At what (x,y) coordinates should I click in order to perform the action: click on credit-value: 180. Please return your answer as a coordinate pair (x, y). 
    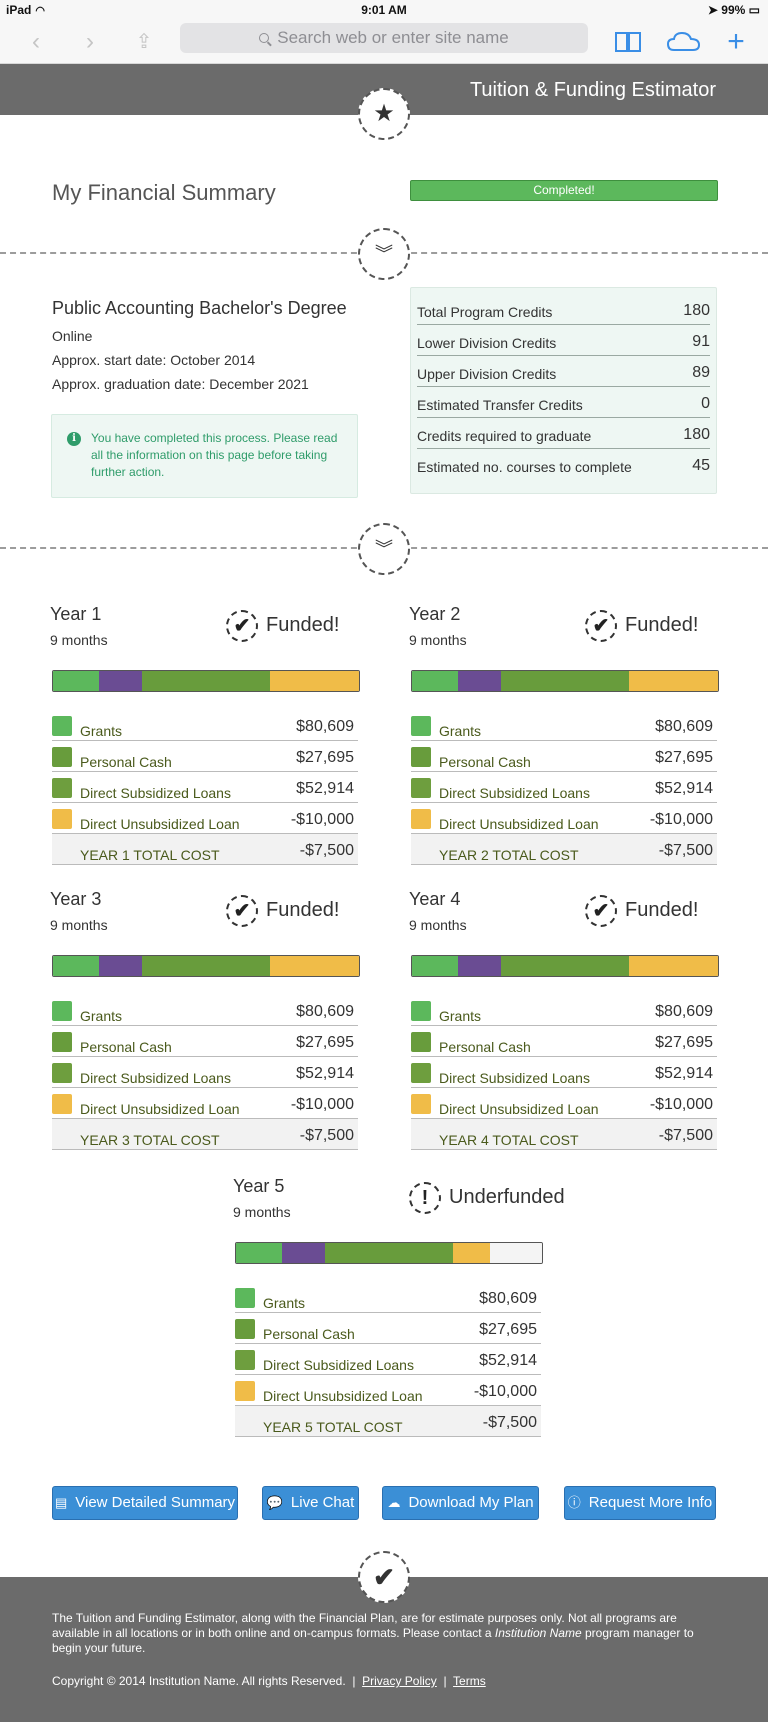
    Looking at the image, I should click on (696, 310).